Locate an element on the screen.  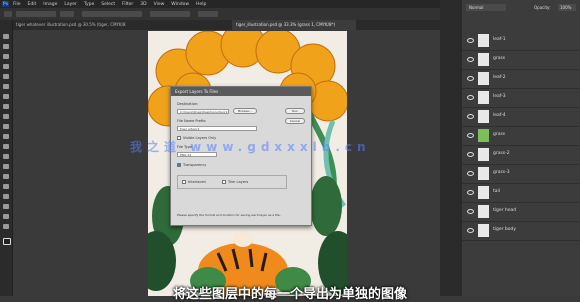
layer-row: leaf-2 is located at coordinates (521, 79).